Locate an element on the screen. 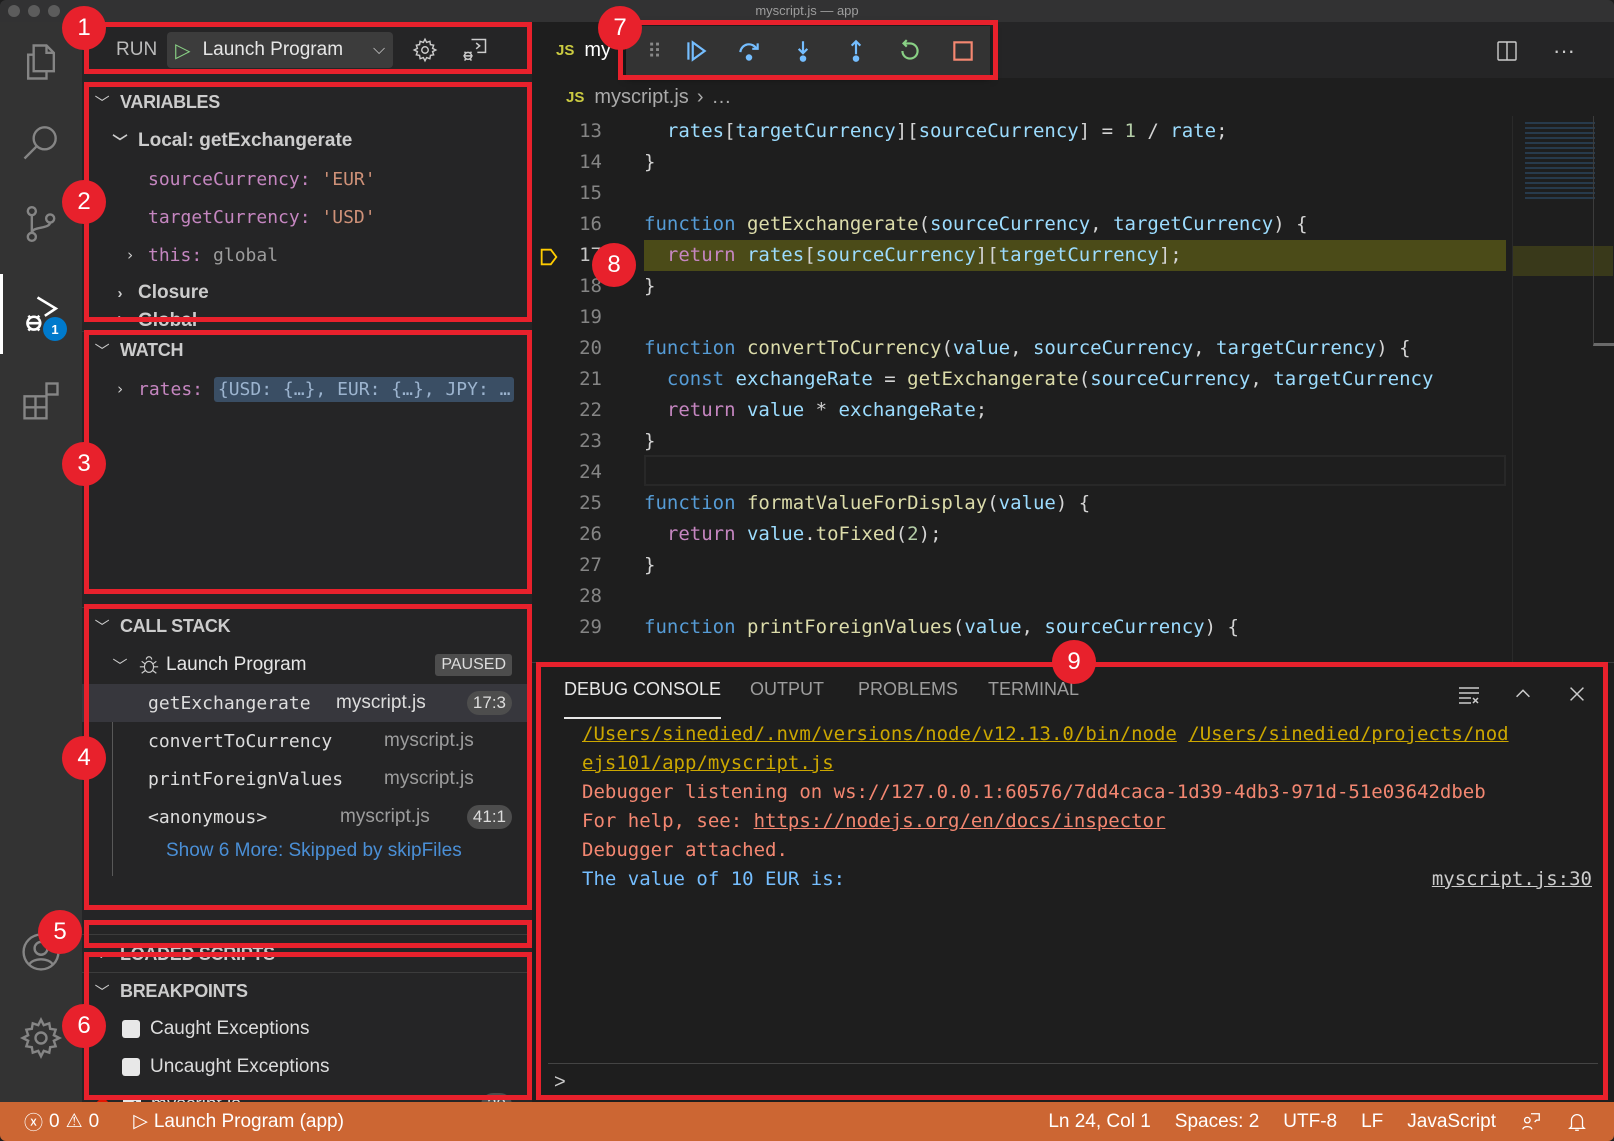 The height and width of the screenshot is (1141, 1614). tab-output: OUTPUT is located at coordinates (787, 699).